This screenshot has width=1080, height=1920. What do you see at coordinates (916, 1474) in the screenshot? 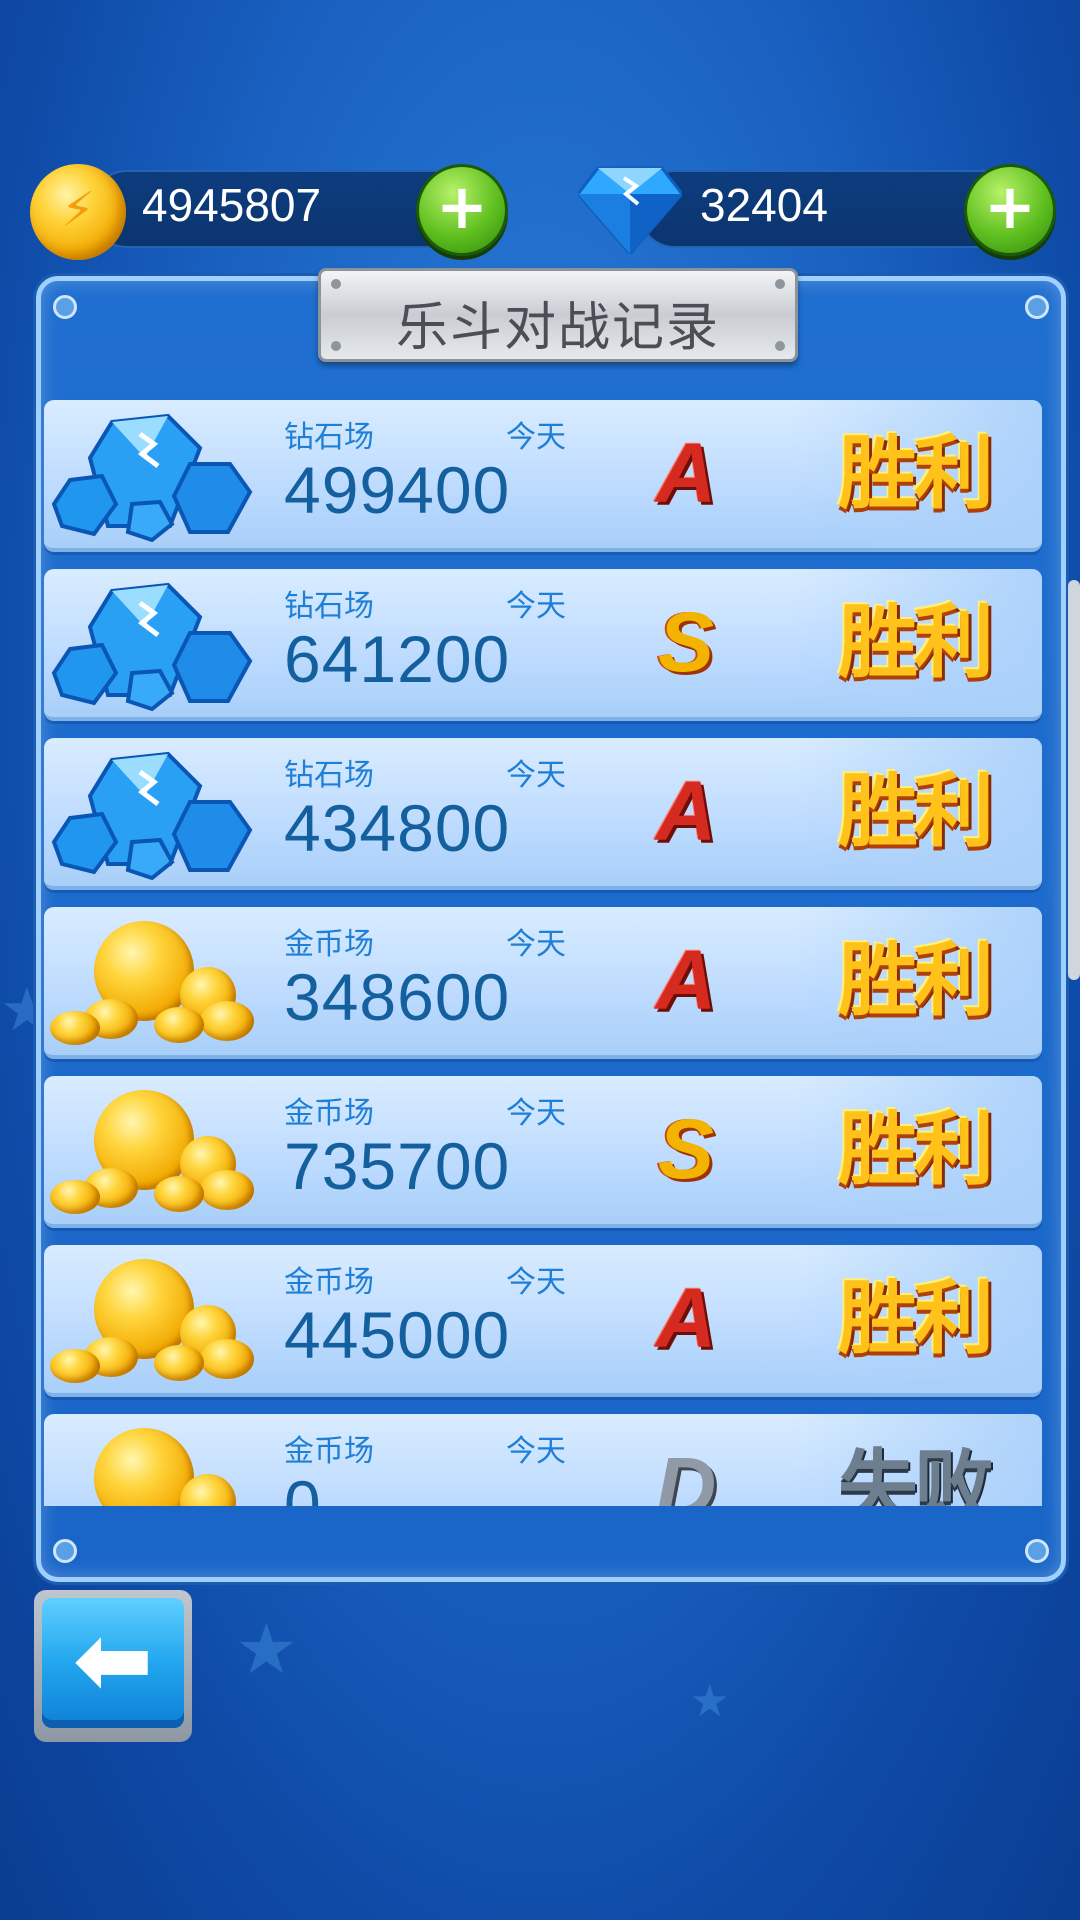
I see `result-label: 失败` at bounding box center [916, 1474].